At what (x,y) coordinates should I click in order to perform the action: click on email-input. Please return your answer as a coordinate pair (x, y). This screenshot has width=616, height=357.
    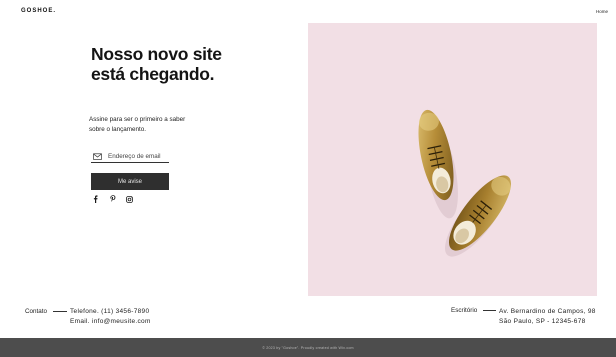
    Looking at the image, I should click on (138, 156).